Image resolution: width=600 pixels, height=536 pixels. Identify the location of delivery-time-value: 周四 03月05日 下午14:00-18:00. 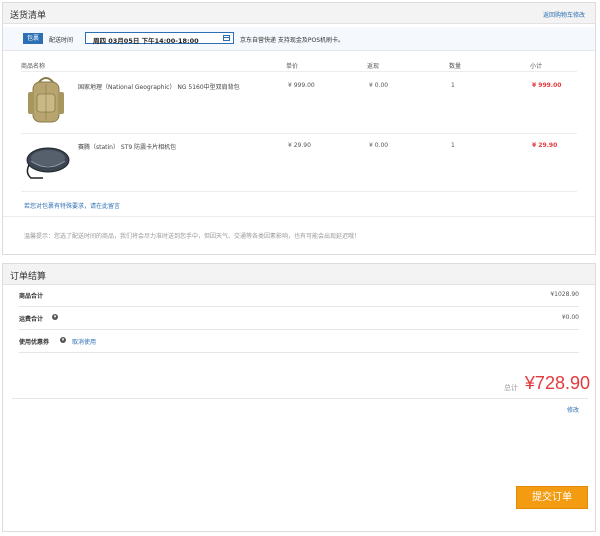
(146, 41).